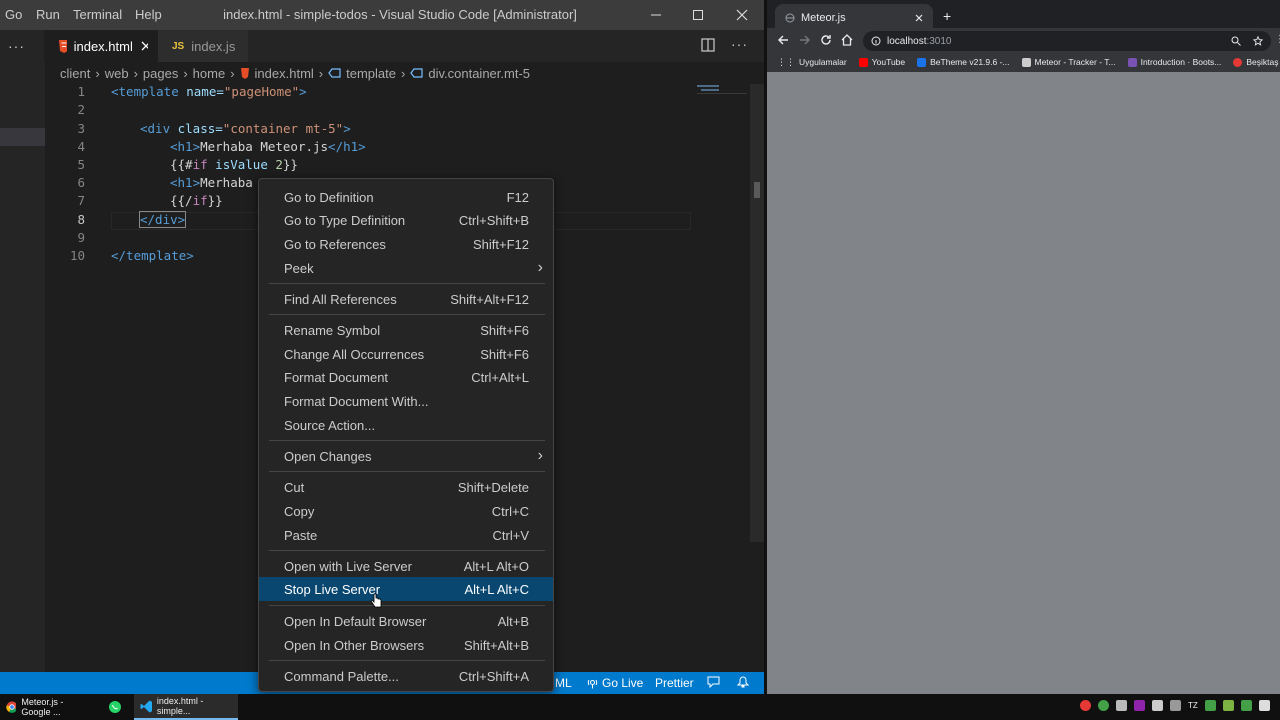 The image size is (1280, 720). What do you see at coordinates (939, 41) in the screenshot?
I see `url-port: :3010` at bounding box center [939, 41].